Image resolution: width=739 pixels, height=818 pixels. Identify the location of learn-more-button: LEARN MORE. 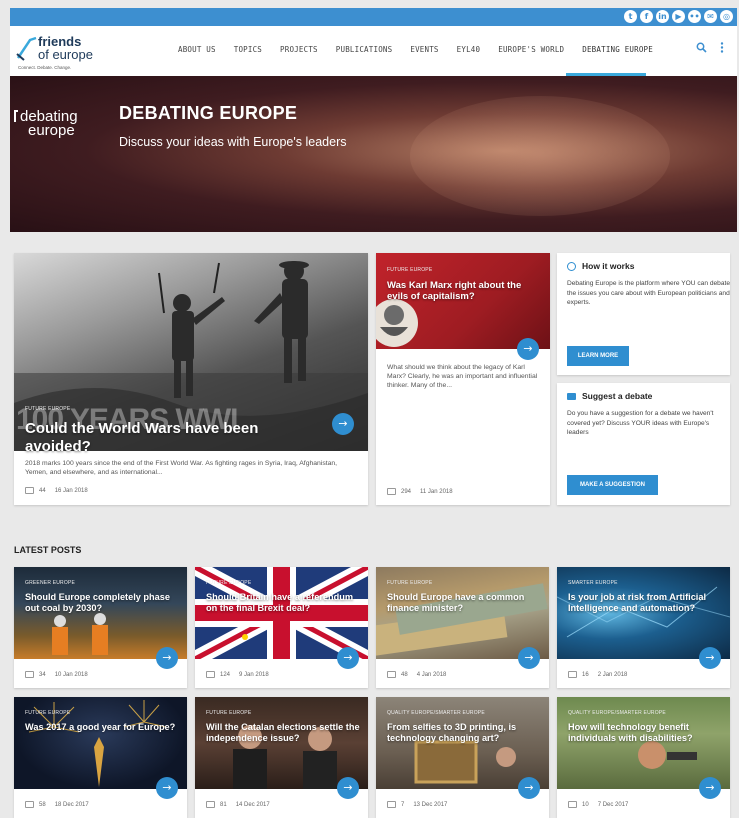
(598, 356).